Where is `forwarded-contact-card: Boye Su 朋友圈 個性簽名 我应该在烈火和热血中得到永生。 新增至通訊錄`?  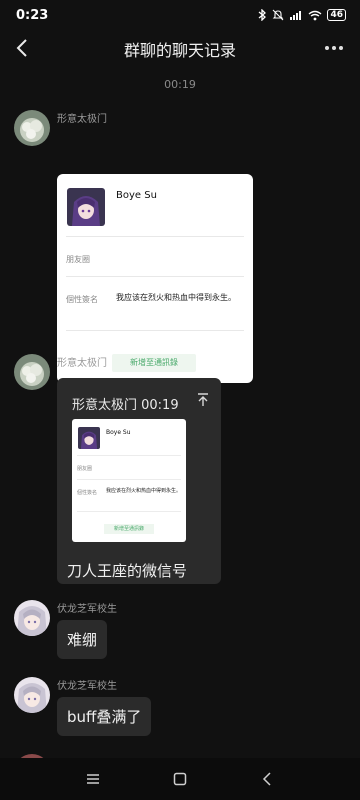
forwarded-contact-card: Boye Su 朋友圈 個性簽名 我应该在烈火和热血中得到永生。 新增至通訊錄 is located at coordinates (129, 480).